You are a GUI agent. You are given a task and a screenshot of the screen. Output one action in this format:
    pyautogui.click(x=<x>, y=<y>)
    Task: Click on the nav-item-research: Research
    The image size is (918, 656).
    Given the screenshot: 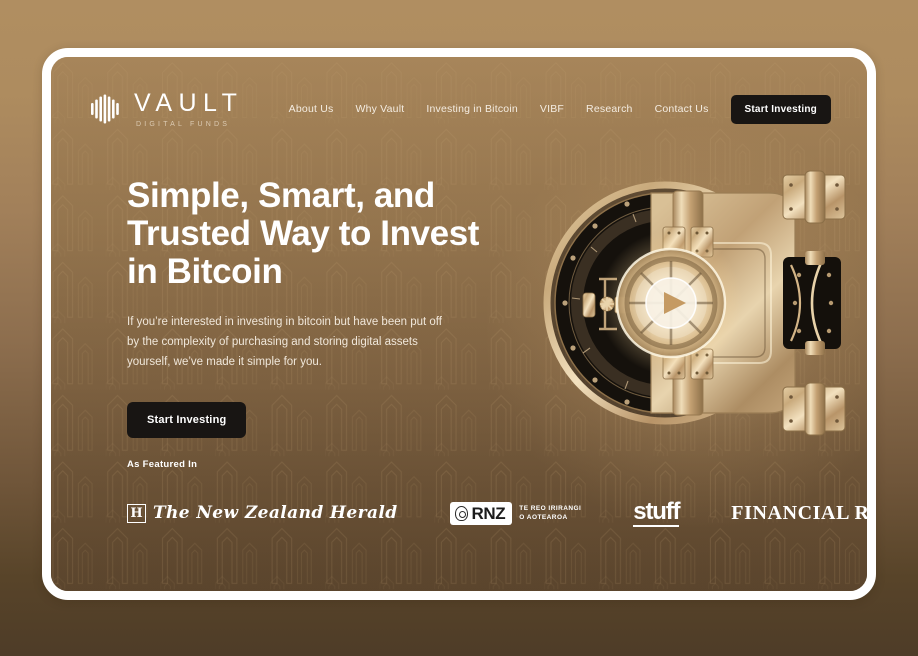 What is the action you would take?
    pyautogui.click(x=609, y=109)
    